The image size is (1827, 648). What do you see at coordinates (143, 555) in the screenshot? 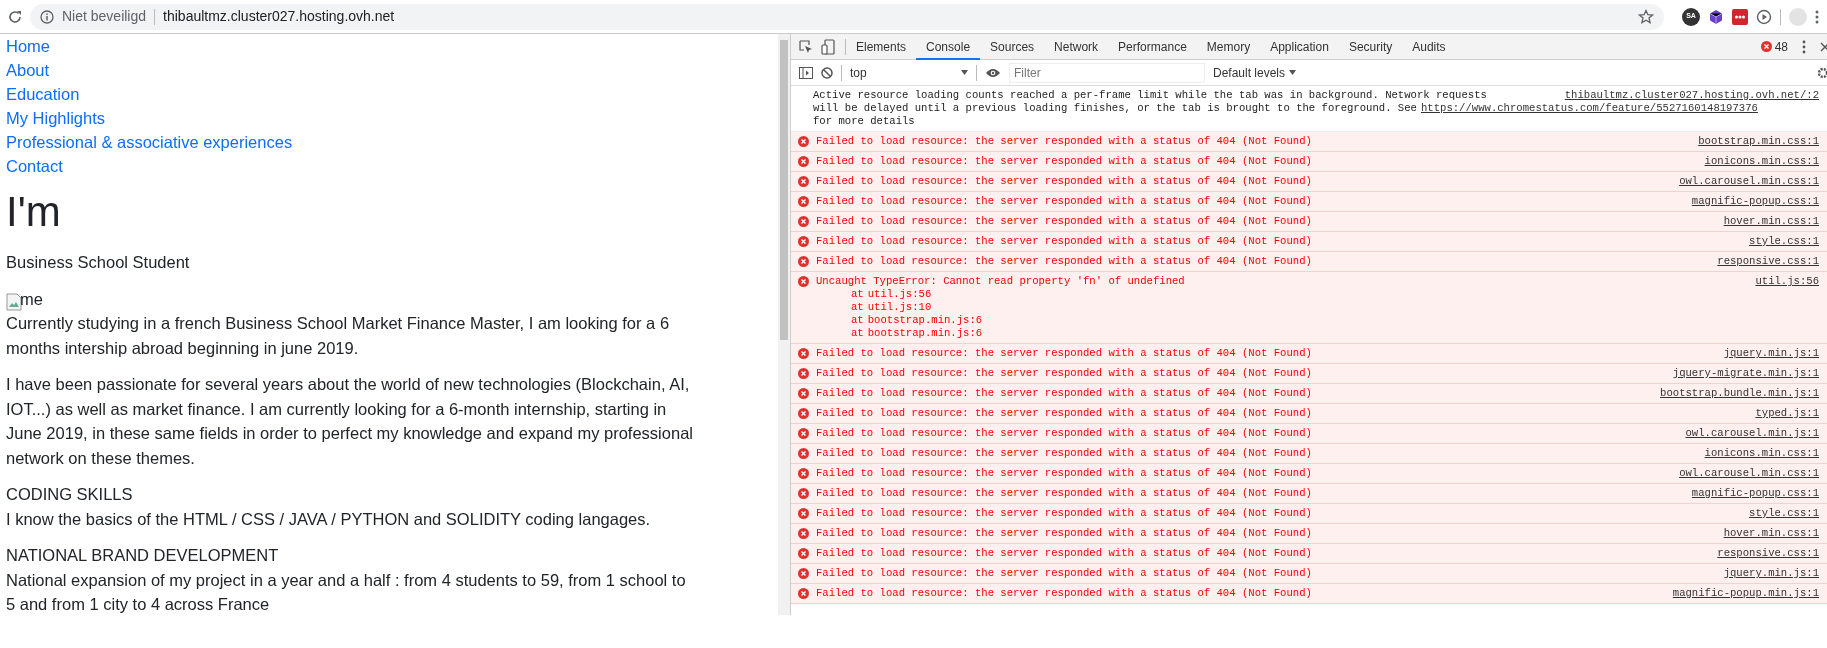
I see `section-title: NATIONAL BRAND DEVELOPMENT` at bounding box center [143, 555].